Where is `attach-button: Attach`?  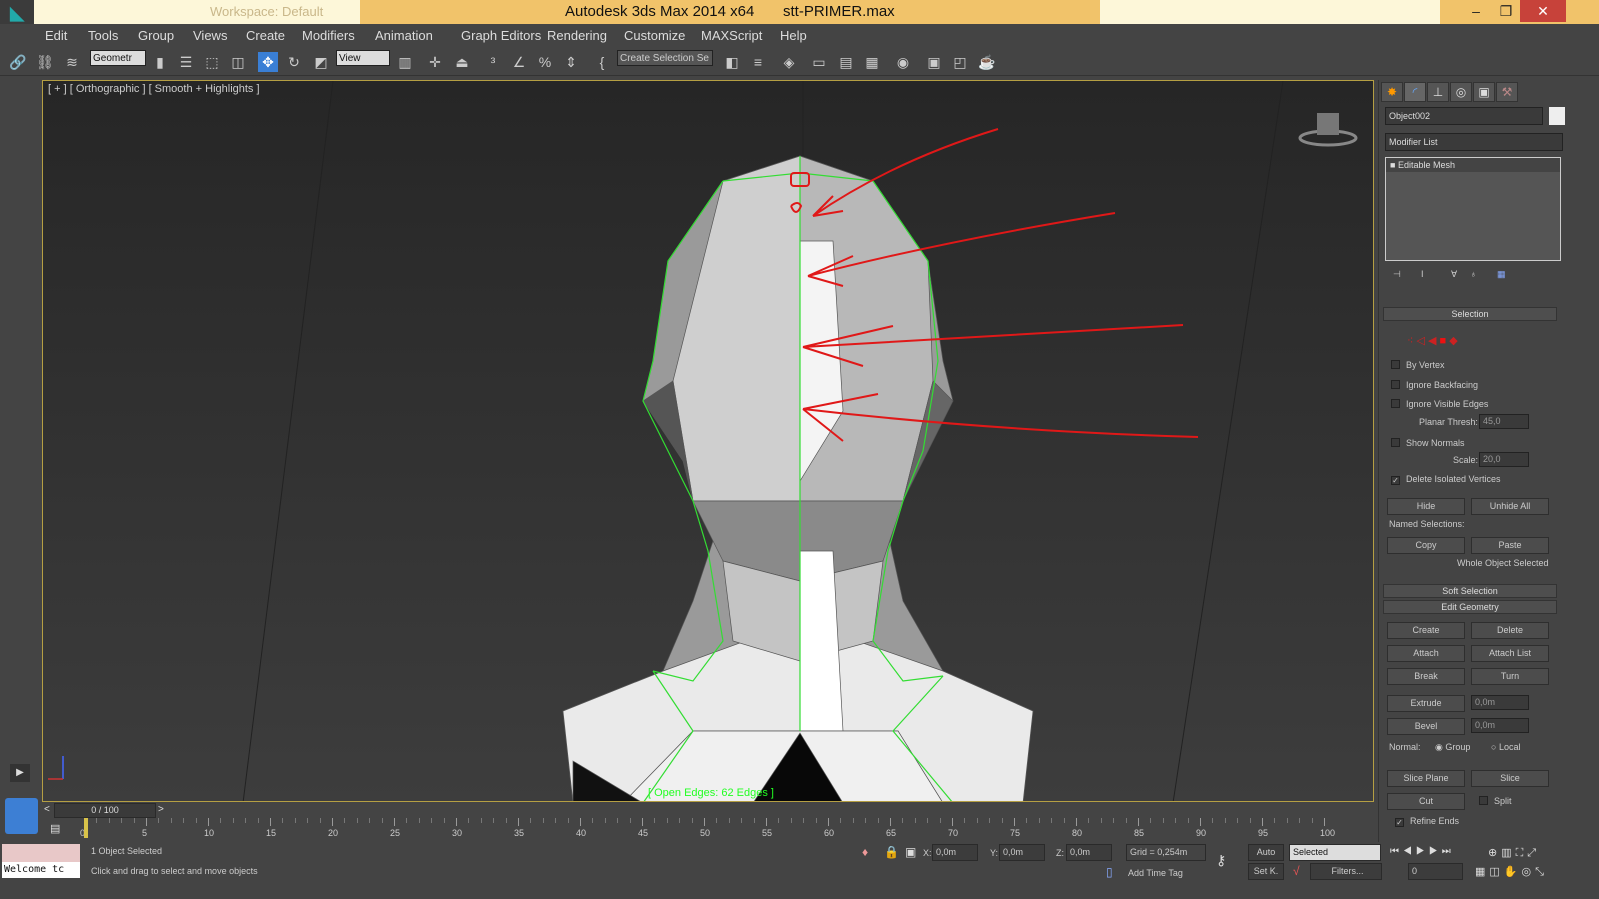
attach-button: Attach is located at coordinates (1426, 653).